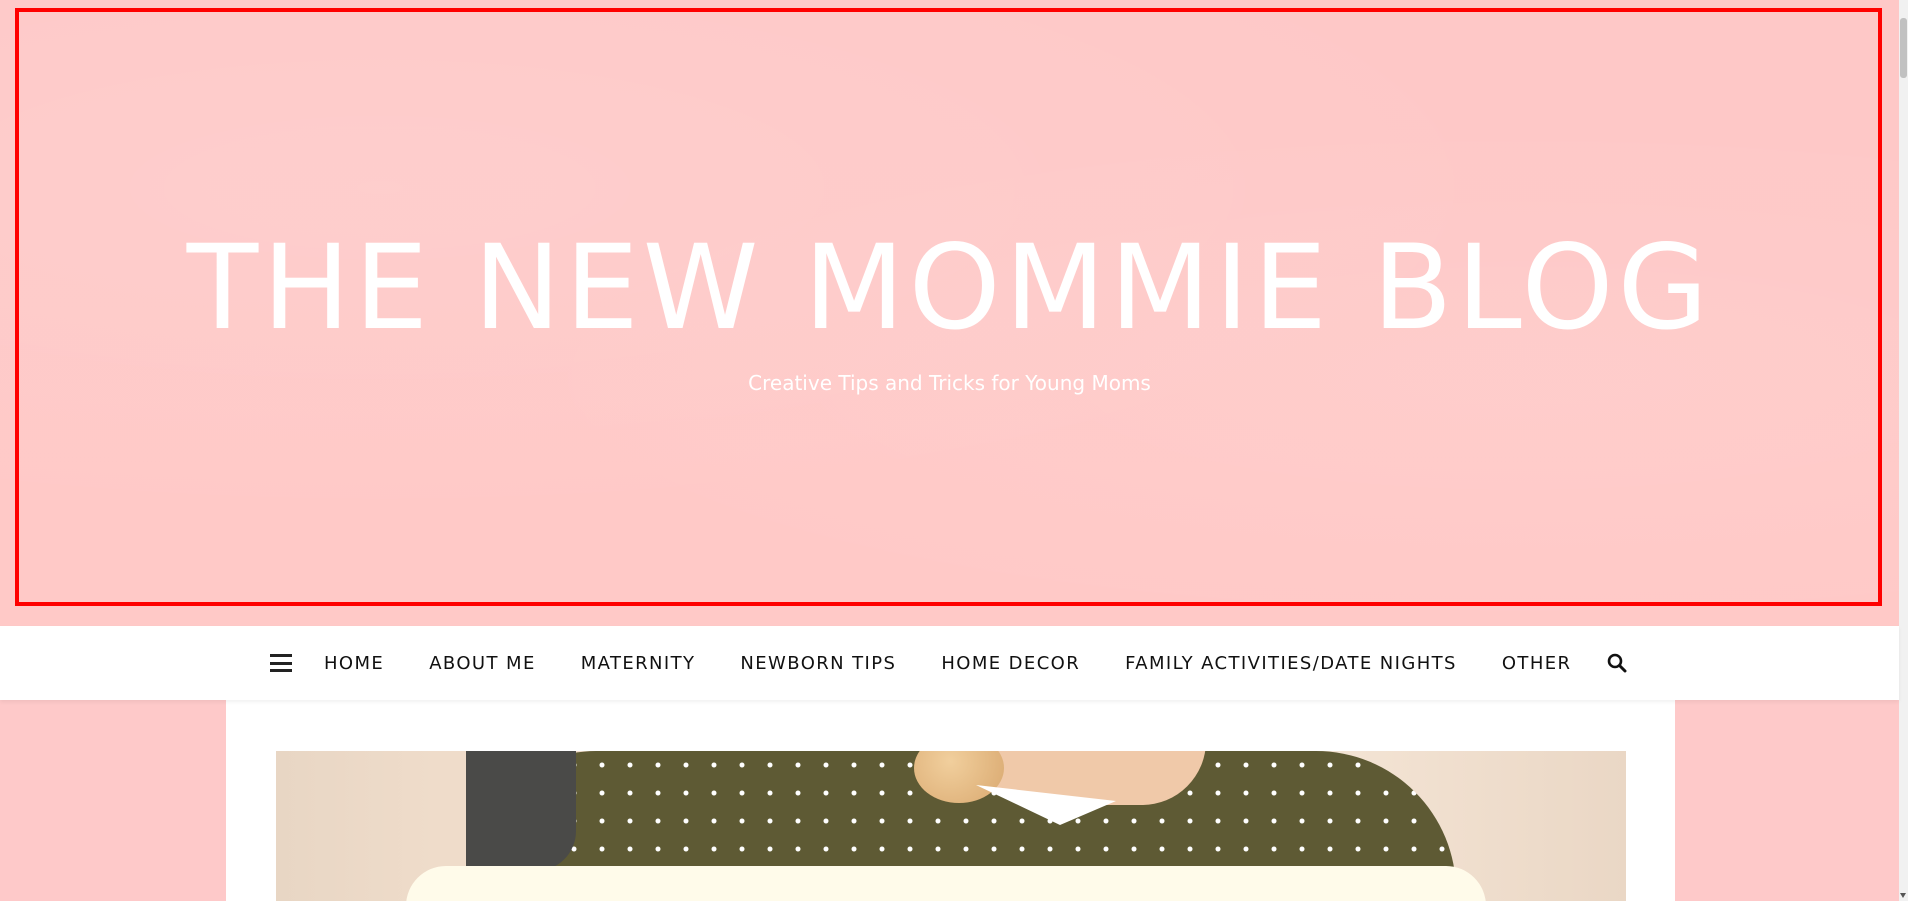 The height and width of the screenshot is (901, 1908). I want to click on nav-item-family-activities: FAMILY ACTIVITIES/DATE NIGHTS, so click(1291, 663).